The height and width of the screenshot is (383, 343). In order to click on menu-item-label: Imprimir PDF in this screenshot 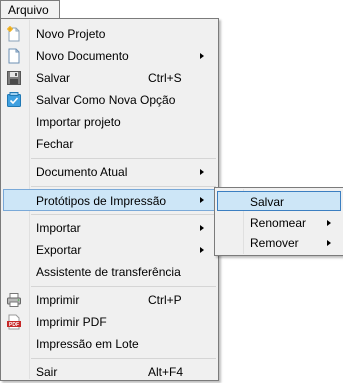, I will do `click(71, 322)`.